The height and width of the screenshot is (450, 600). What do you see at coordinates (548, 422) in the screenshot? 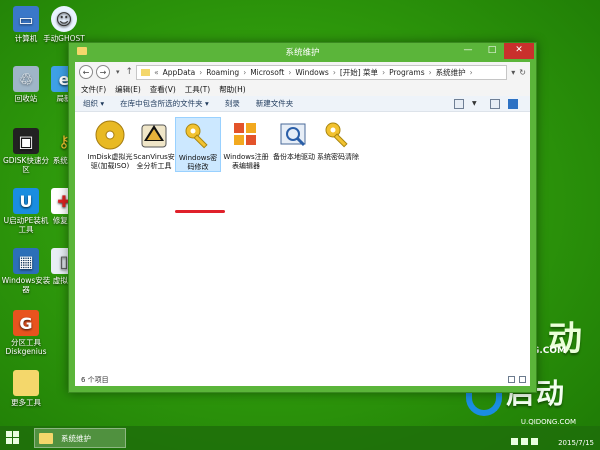
I see `brand-url: U.QIDONG.COM` at bounding box center [548, 422].